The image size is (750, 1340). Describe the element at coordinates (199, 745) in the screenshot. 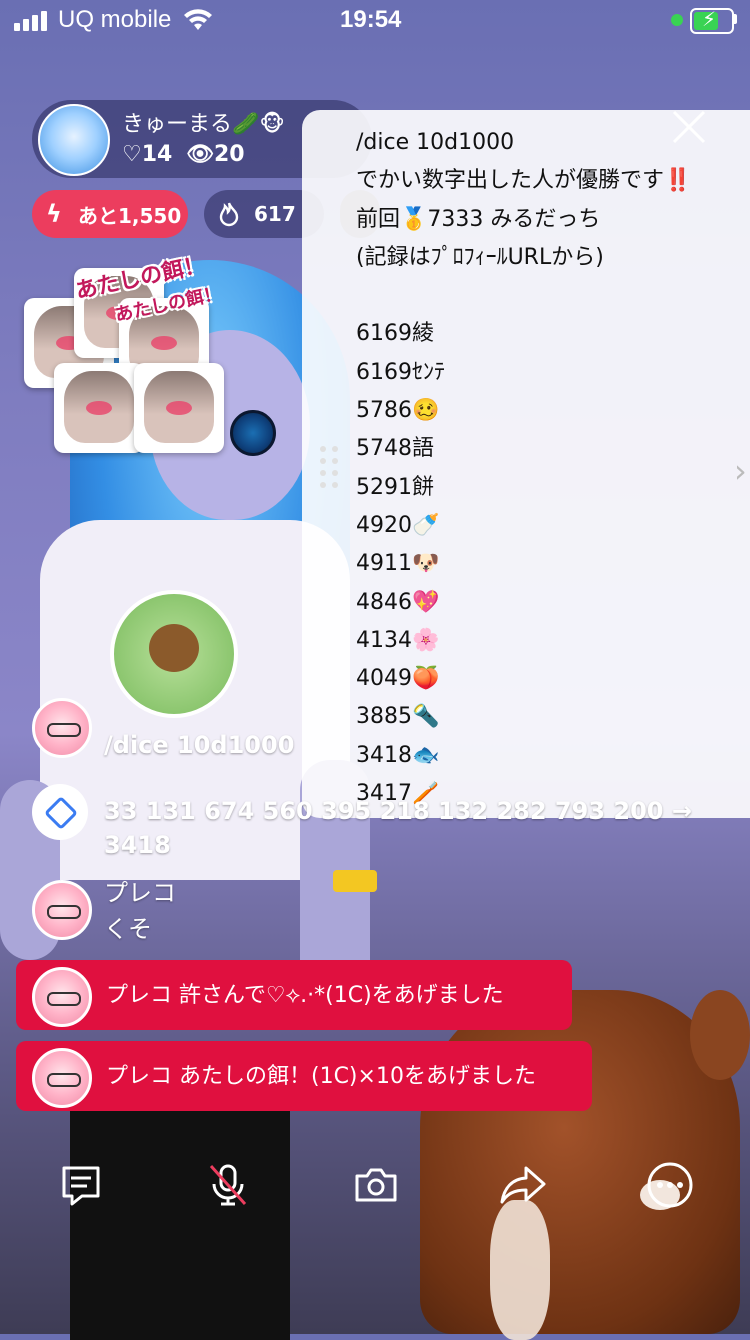

I see `comment-text: /dice 10d1000` at that location.